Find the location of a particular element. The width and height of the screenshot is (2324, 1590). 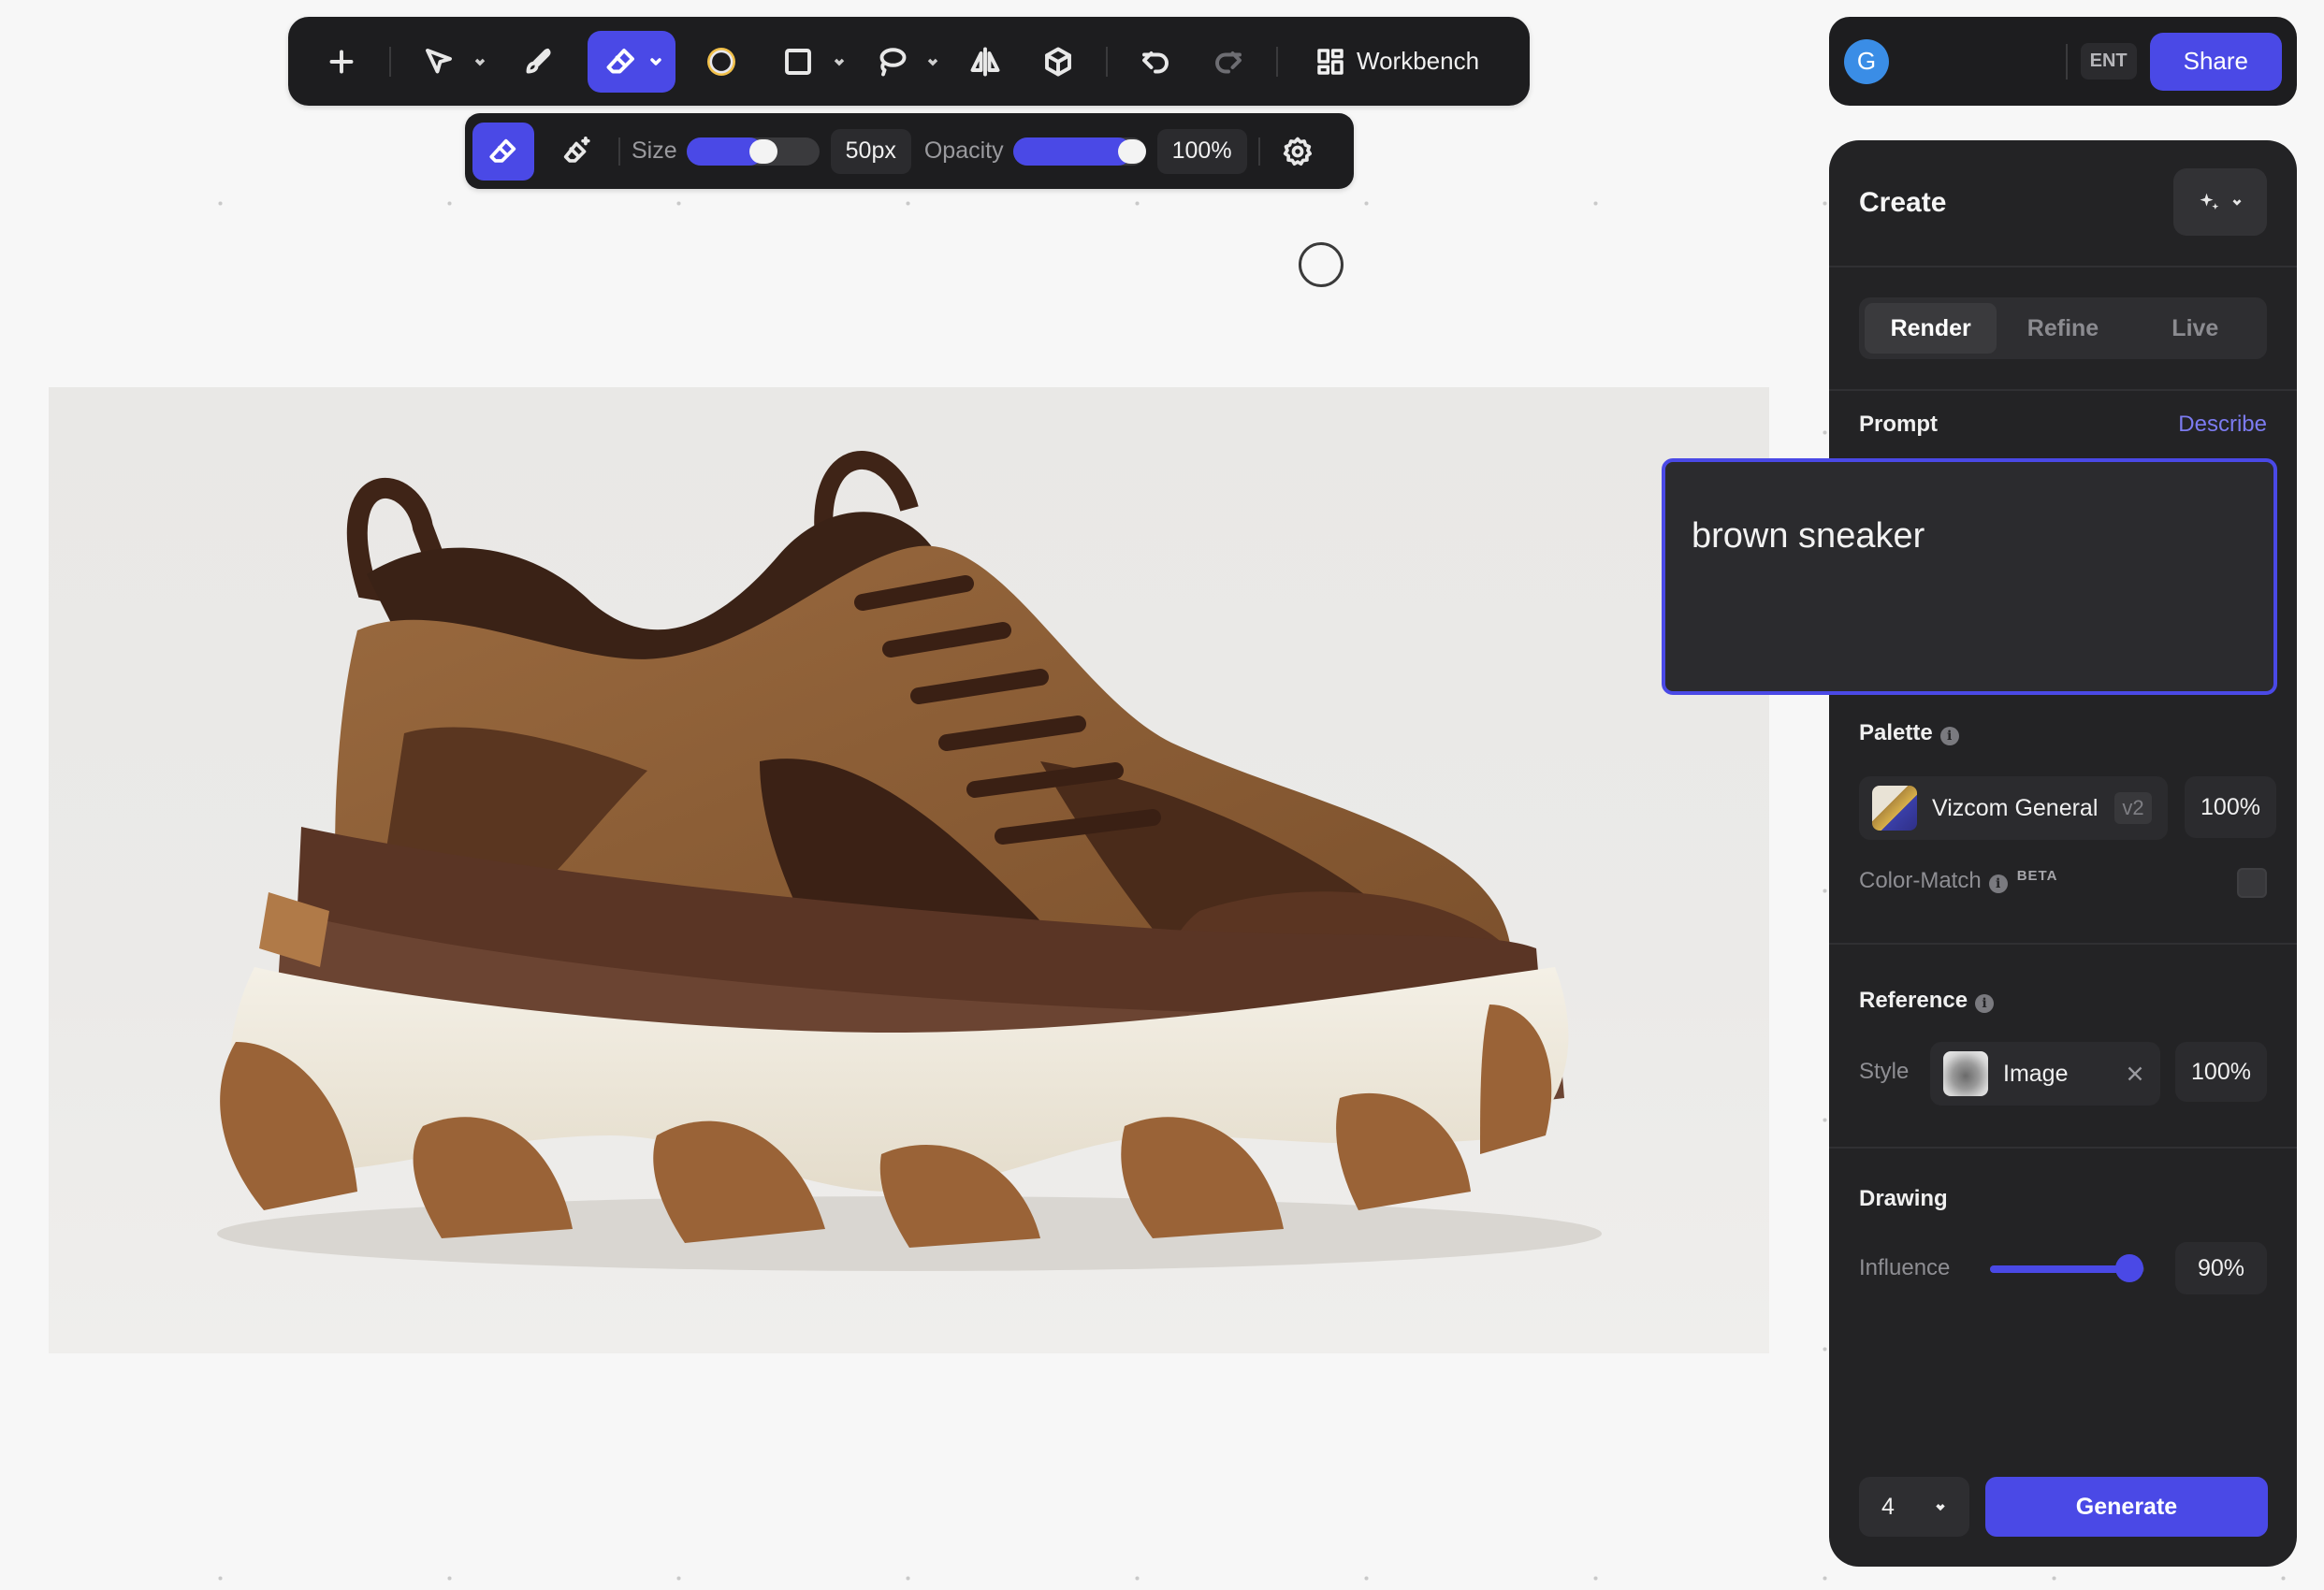

avatar: G is located at coordinates (1867, 61).